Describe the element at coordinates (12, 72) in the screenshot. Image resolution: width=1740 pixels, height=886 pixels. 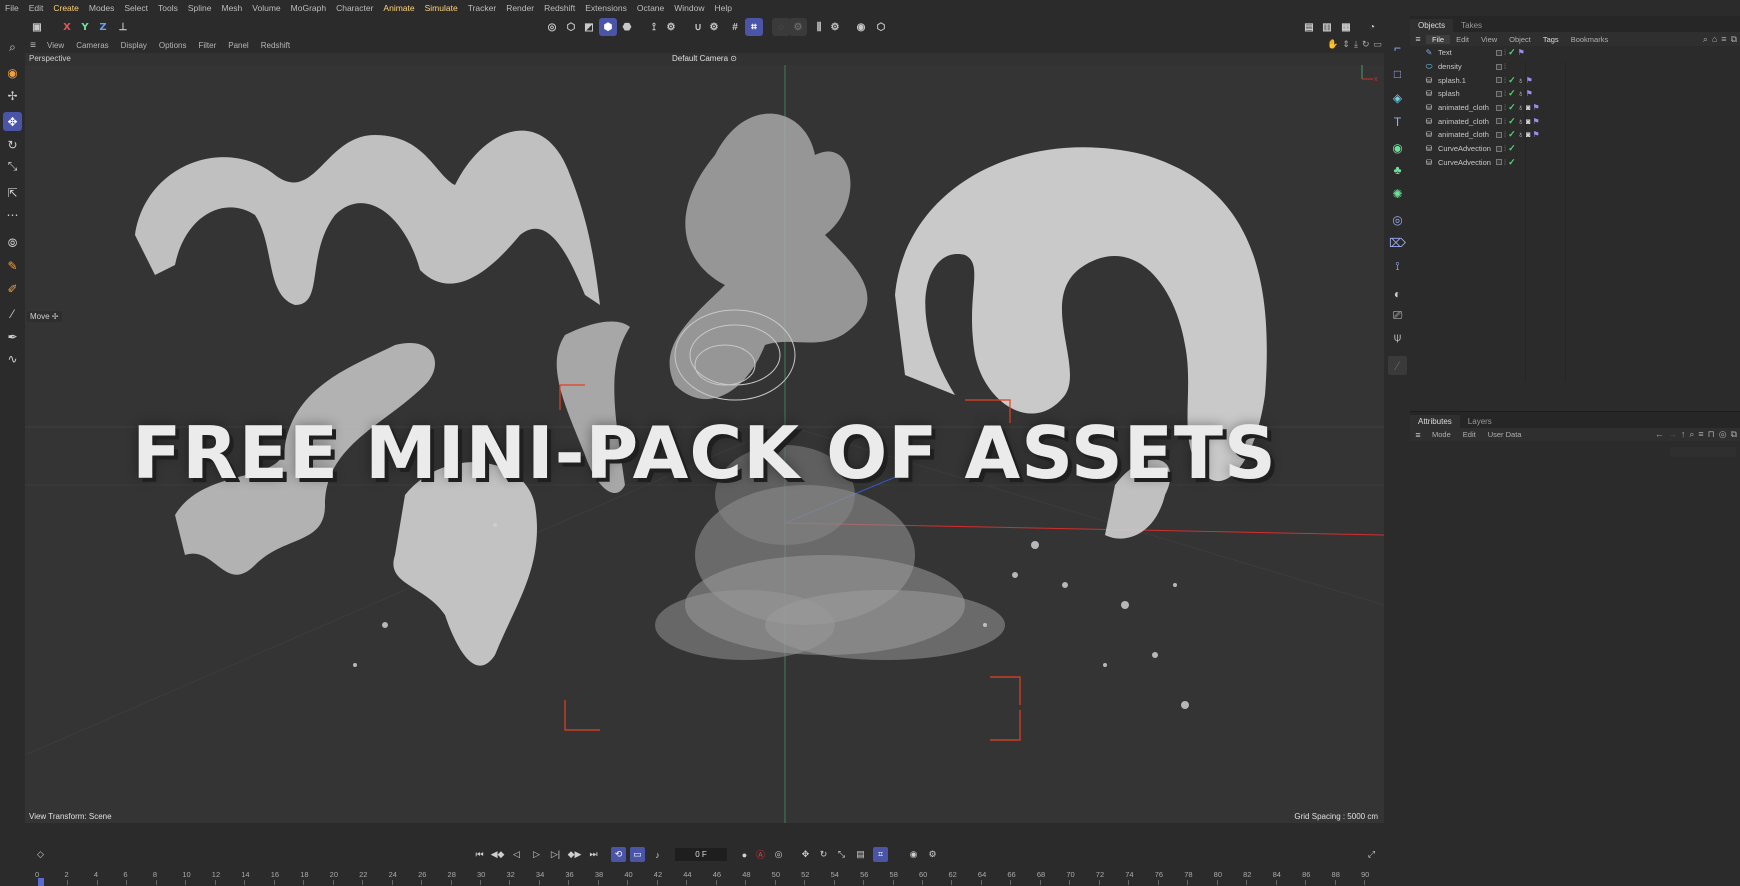
I see `select-live-icon: ◉` at that location.